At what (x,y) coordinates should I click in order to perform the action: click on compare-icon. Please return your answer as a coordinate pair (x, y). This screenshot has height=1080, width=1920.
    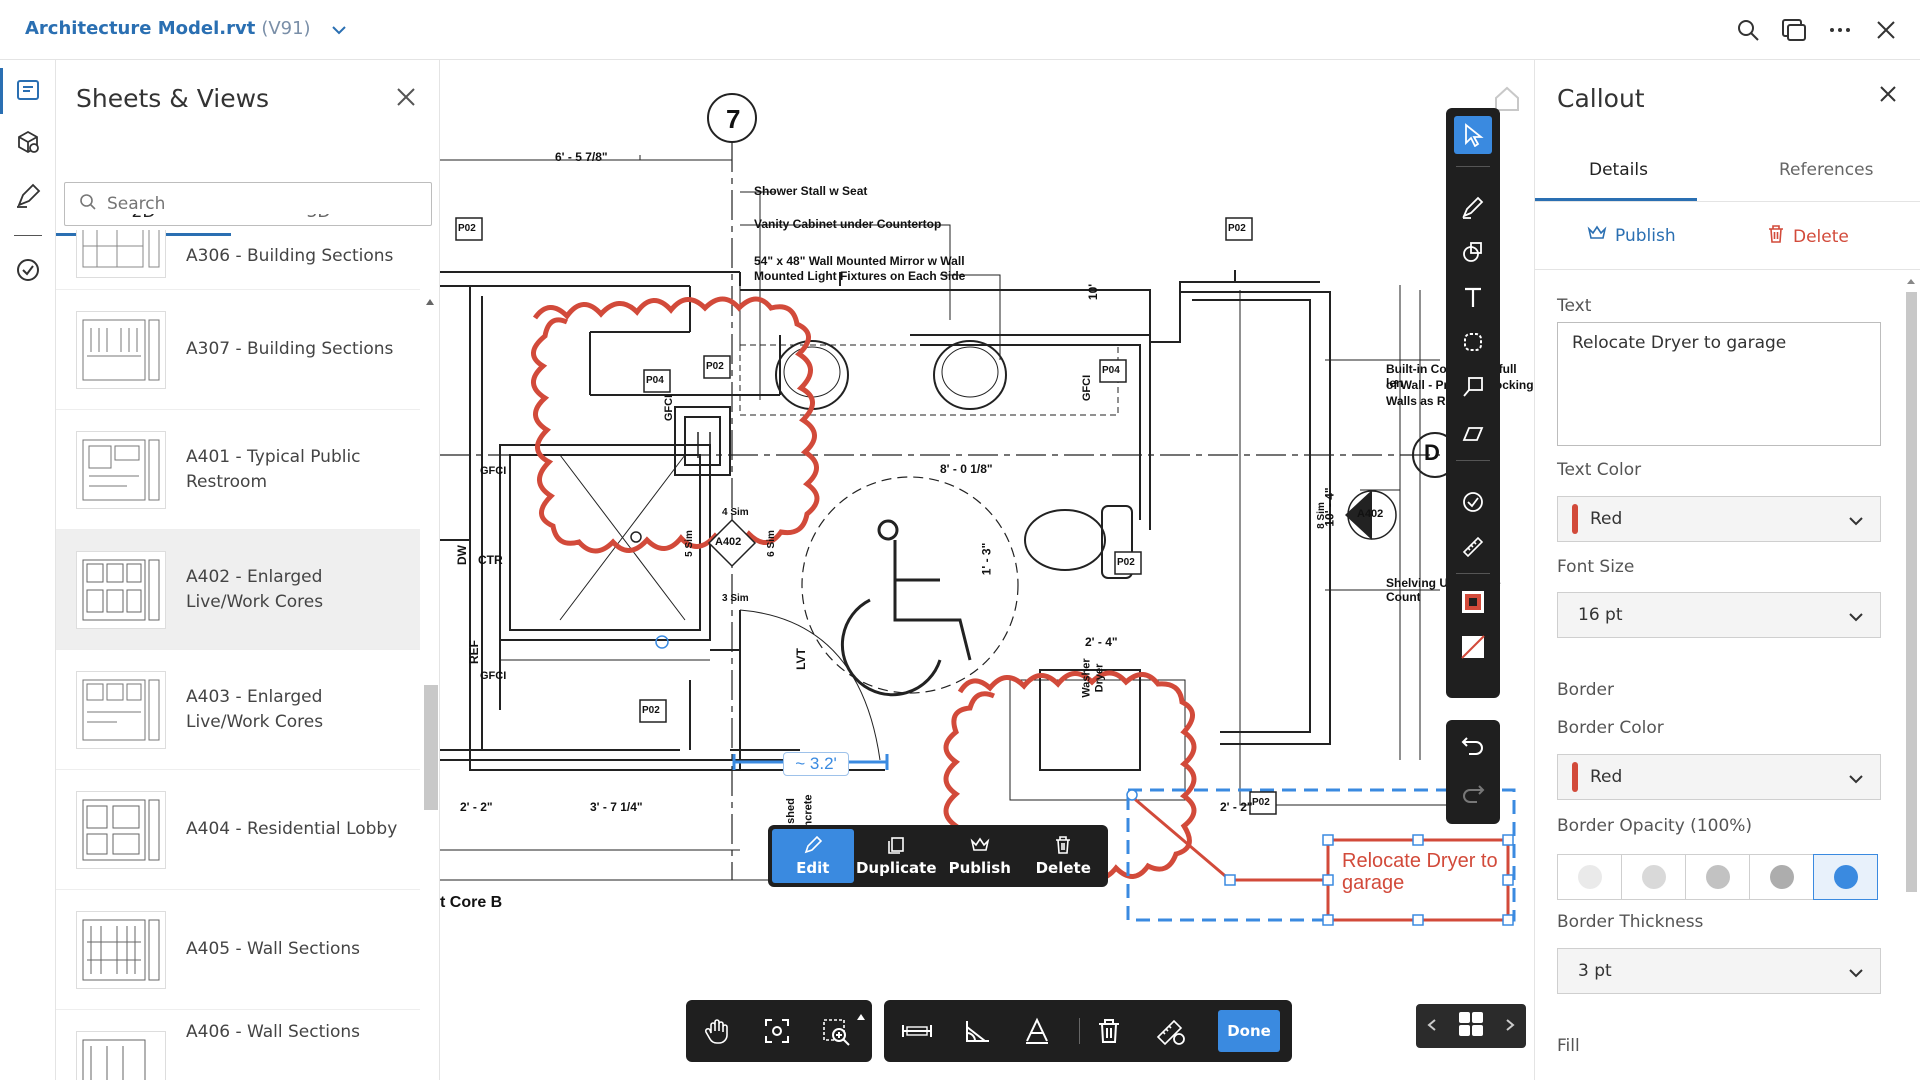
    Looking at the image, I should click on (1794, 30).